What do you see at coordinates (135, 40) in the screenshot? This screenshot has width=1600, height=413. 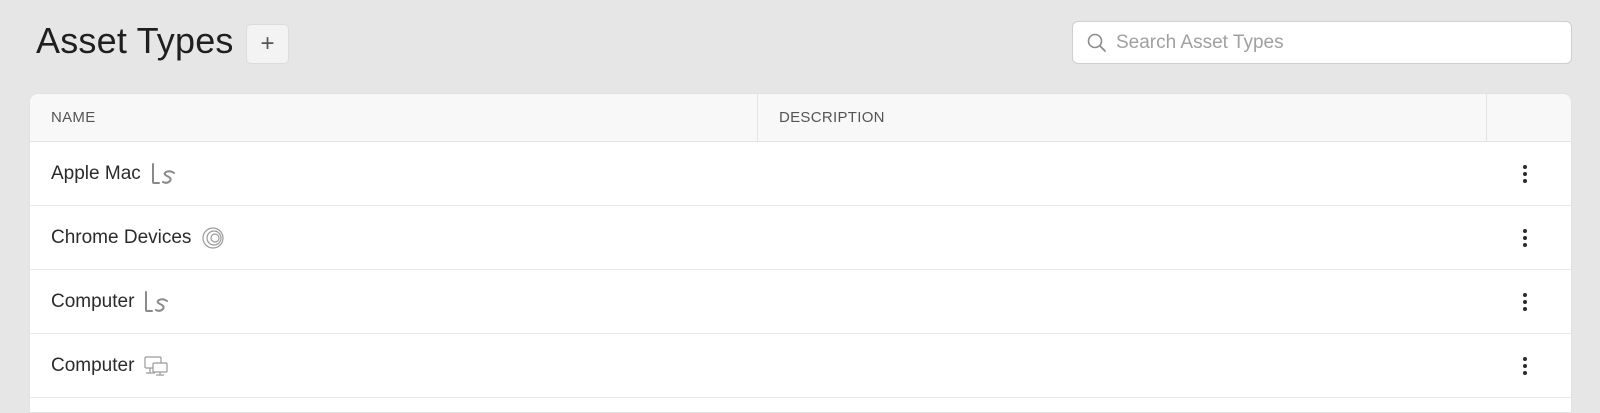 I see `page-title: Asset Types` at bounding box center [135, 40].